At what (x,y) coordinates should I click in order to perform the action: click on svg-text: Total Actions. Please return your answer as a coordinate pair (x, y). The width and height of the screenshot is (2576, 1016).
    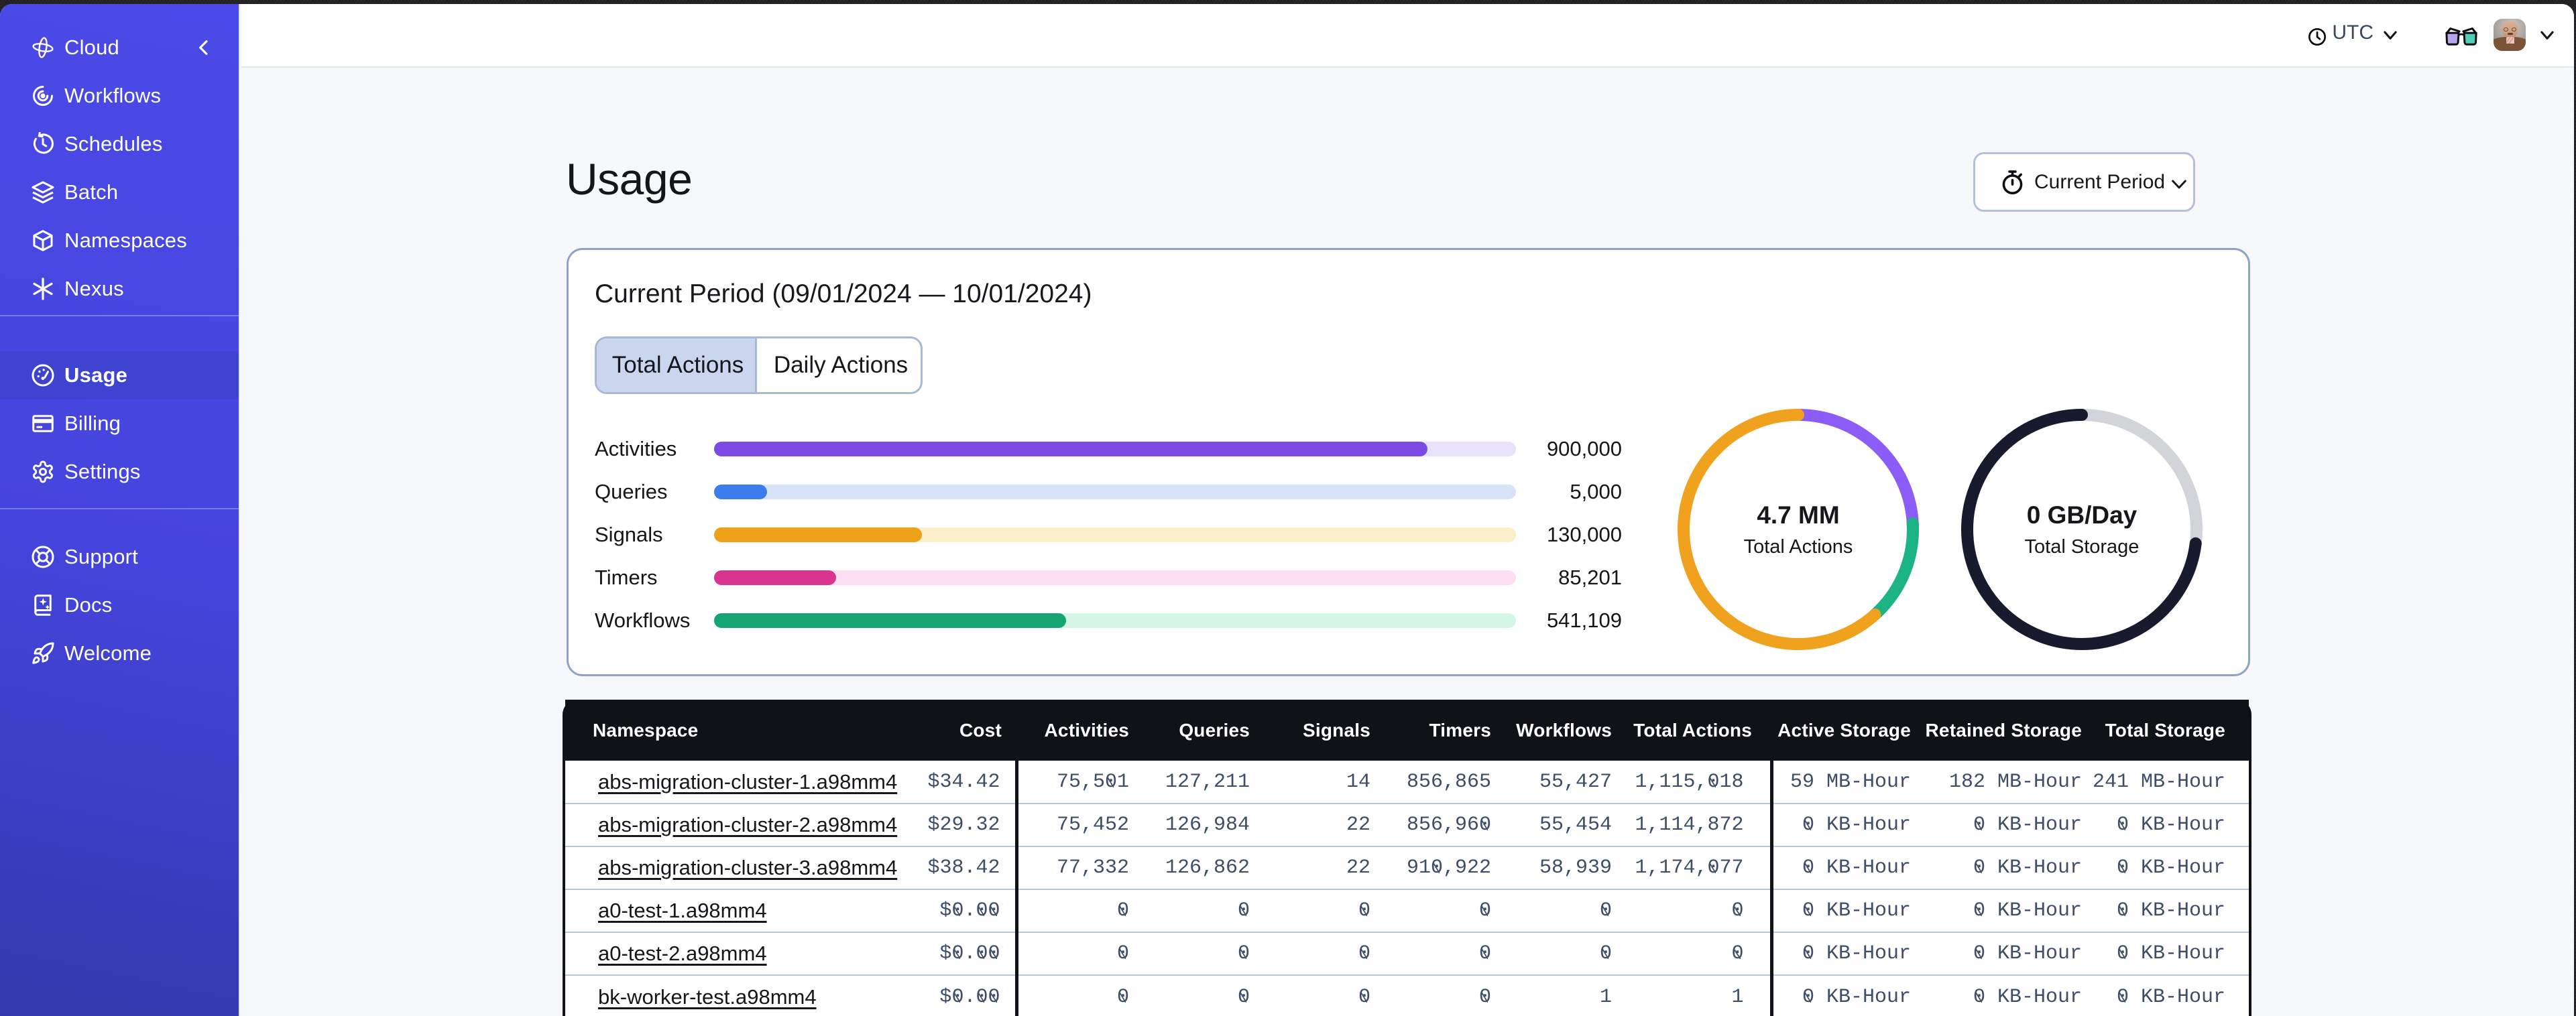
    Looking at the image, I should click on (1798, 547).